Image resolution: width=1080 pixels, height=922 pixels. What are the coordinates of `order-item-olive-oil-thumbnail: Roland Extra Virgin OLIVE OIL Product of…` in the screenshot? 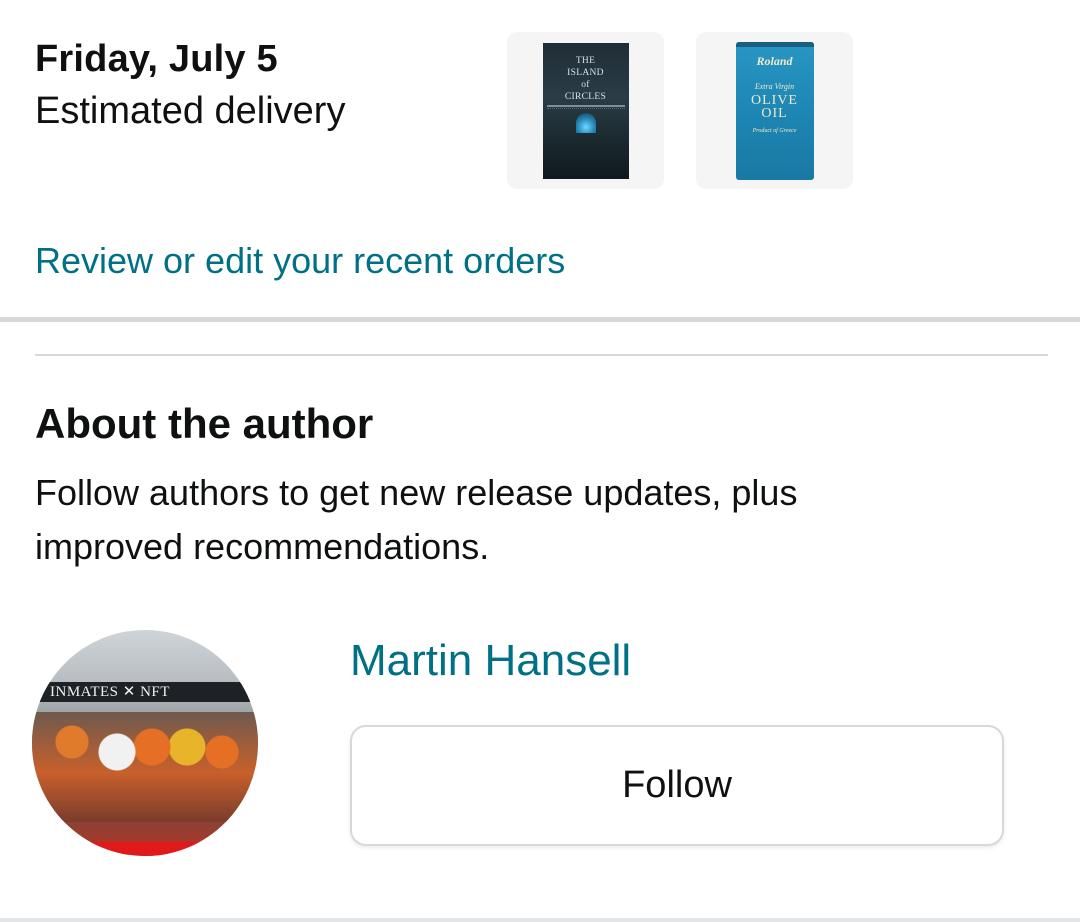 It's located at (774, 110).